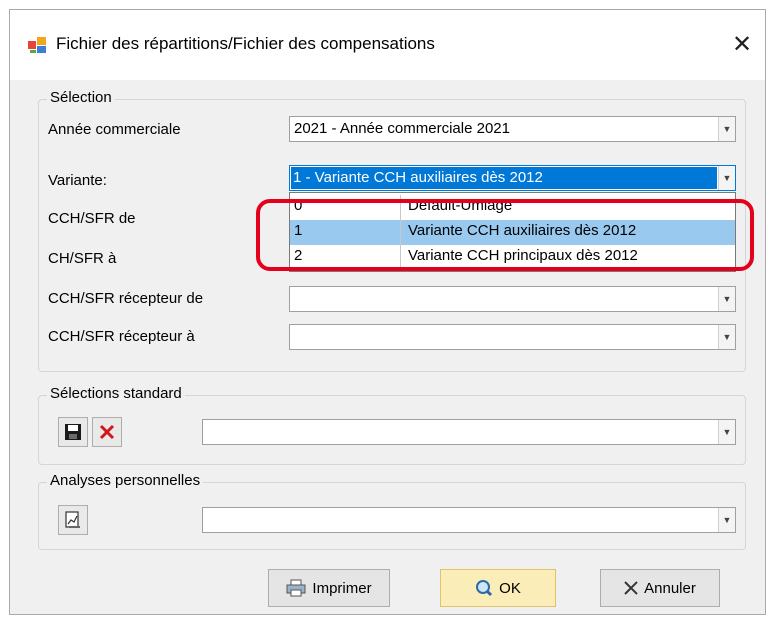 This screenshot has height=626, width=779. Describe the element at coordinates (512, 299) in the screenshot. I see `recepteur-de-select: ▼` at that location.